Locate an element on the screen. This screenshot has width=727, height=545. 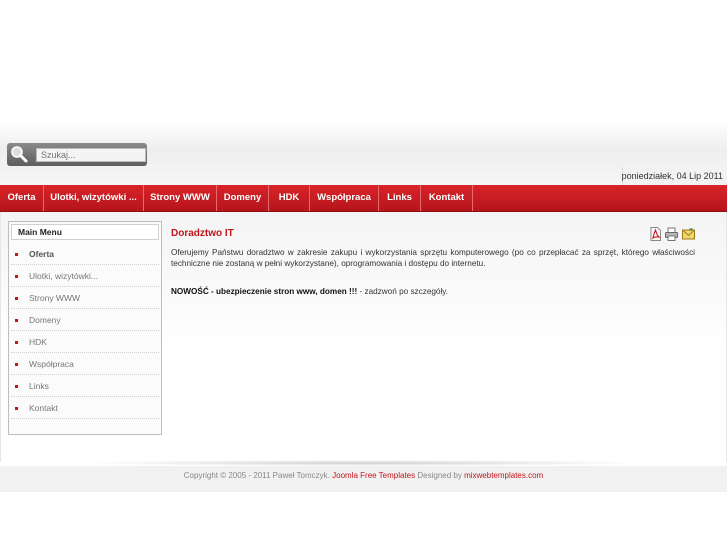
menu-item-label: Links is located at coordinates (39, 386).